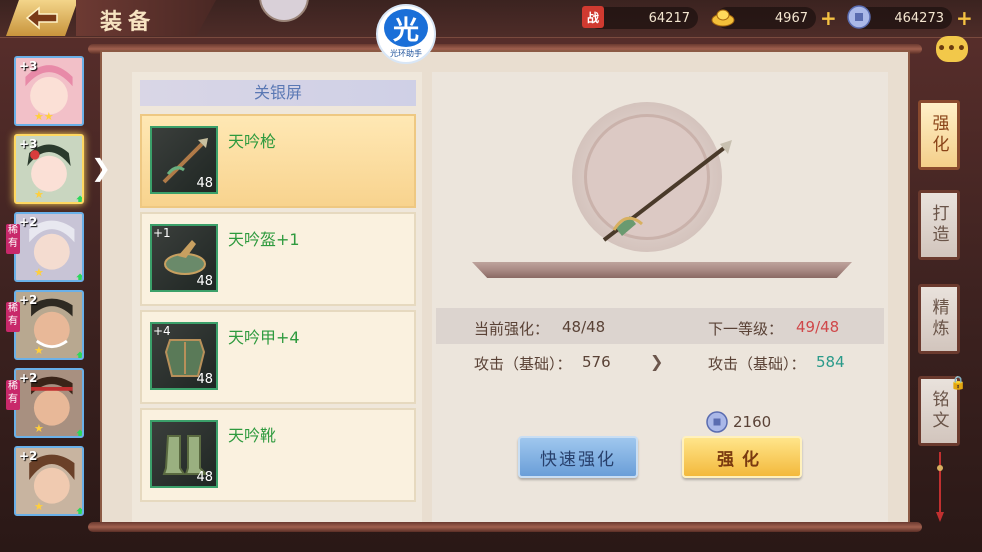 This screenshot has width=982, height=552. What do you see at coordinates (742, 457) in the screenshot?
I see `enhance-button: 强化` at bounding box center [742, 457].